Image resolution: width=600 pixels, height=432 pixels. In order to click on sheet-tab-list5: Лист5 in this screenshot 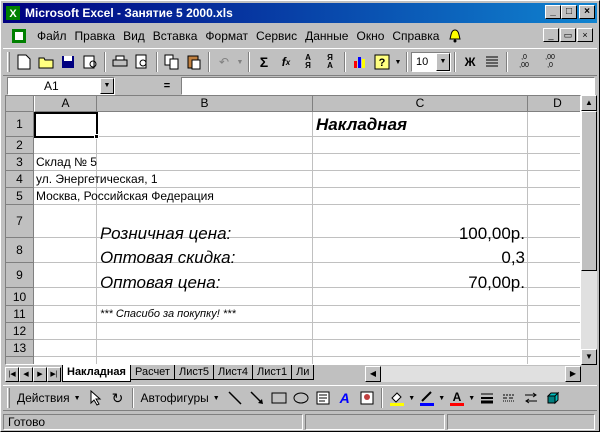, I will do `click(194, 372)`.